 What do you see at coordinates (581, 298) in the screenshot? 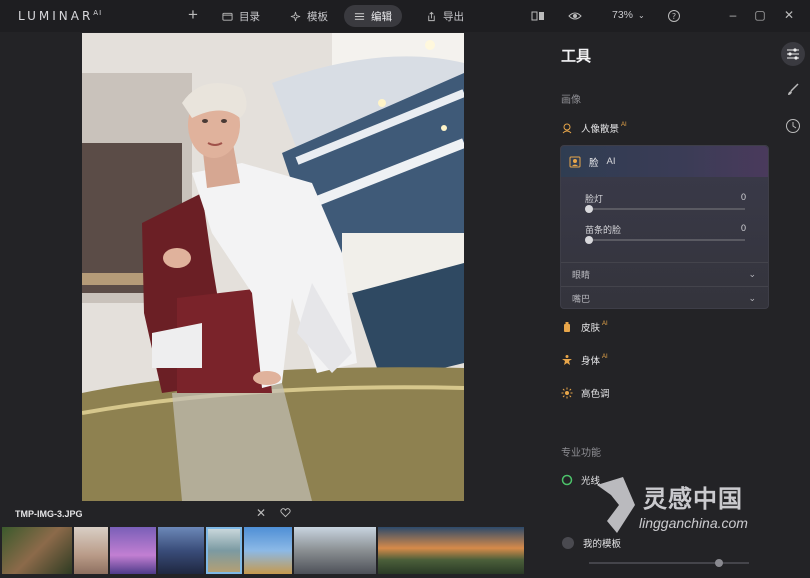
I see `mouth-label: 嘴巴` at bounding box center [581, 298].